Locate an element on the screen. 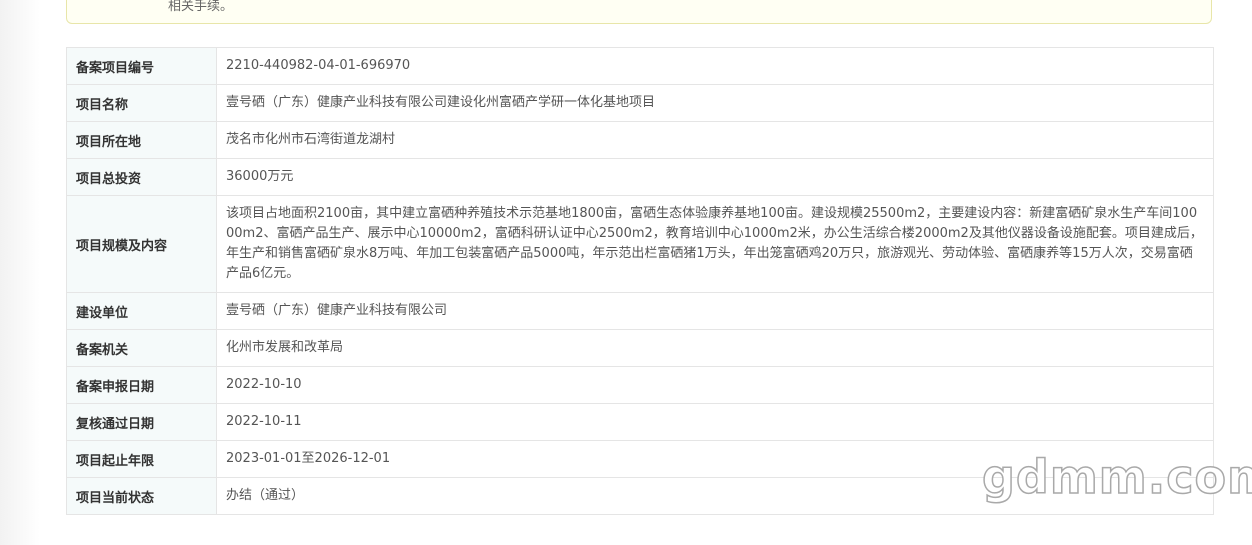  row-value-location: 茂名市化州市石湾街道龙湖村 is located at coordinates (715, 140).